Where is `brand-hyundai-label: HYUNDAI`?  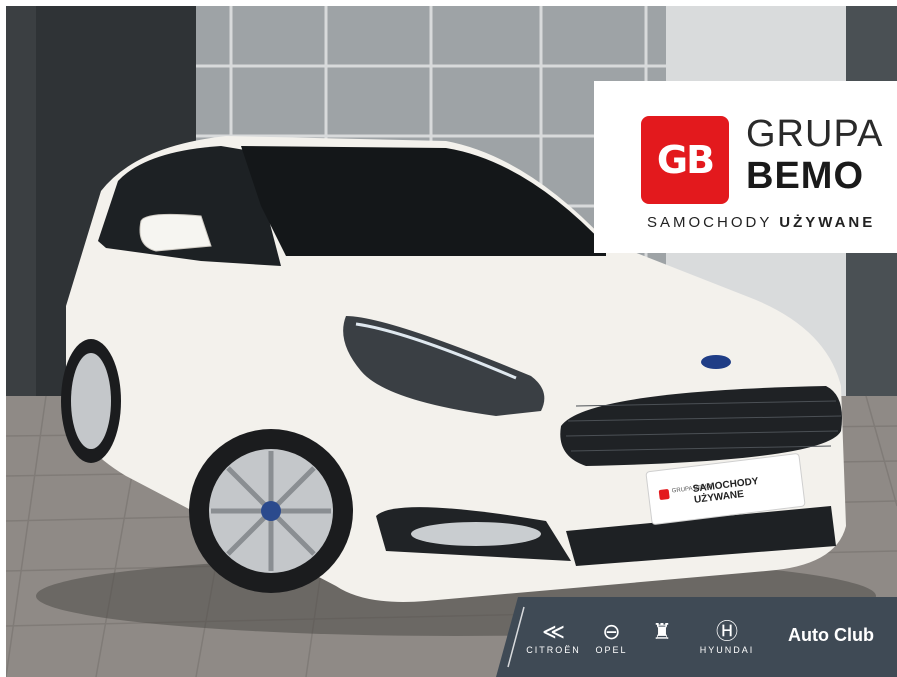 brand-hyundai-label: HYUNDAI is located at coordinates (727, 650).